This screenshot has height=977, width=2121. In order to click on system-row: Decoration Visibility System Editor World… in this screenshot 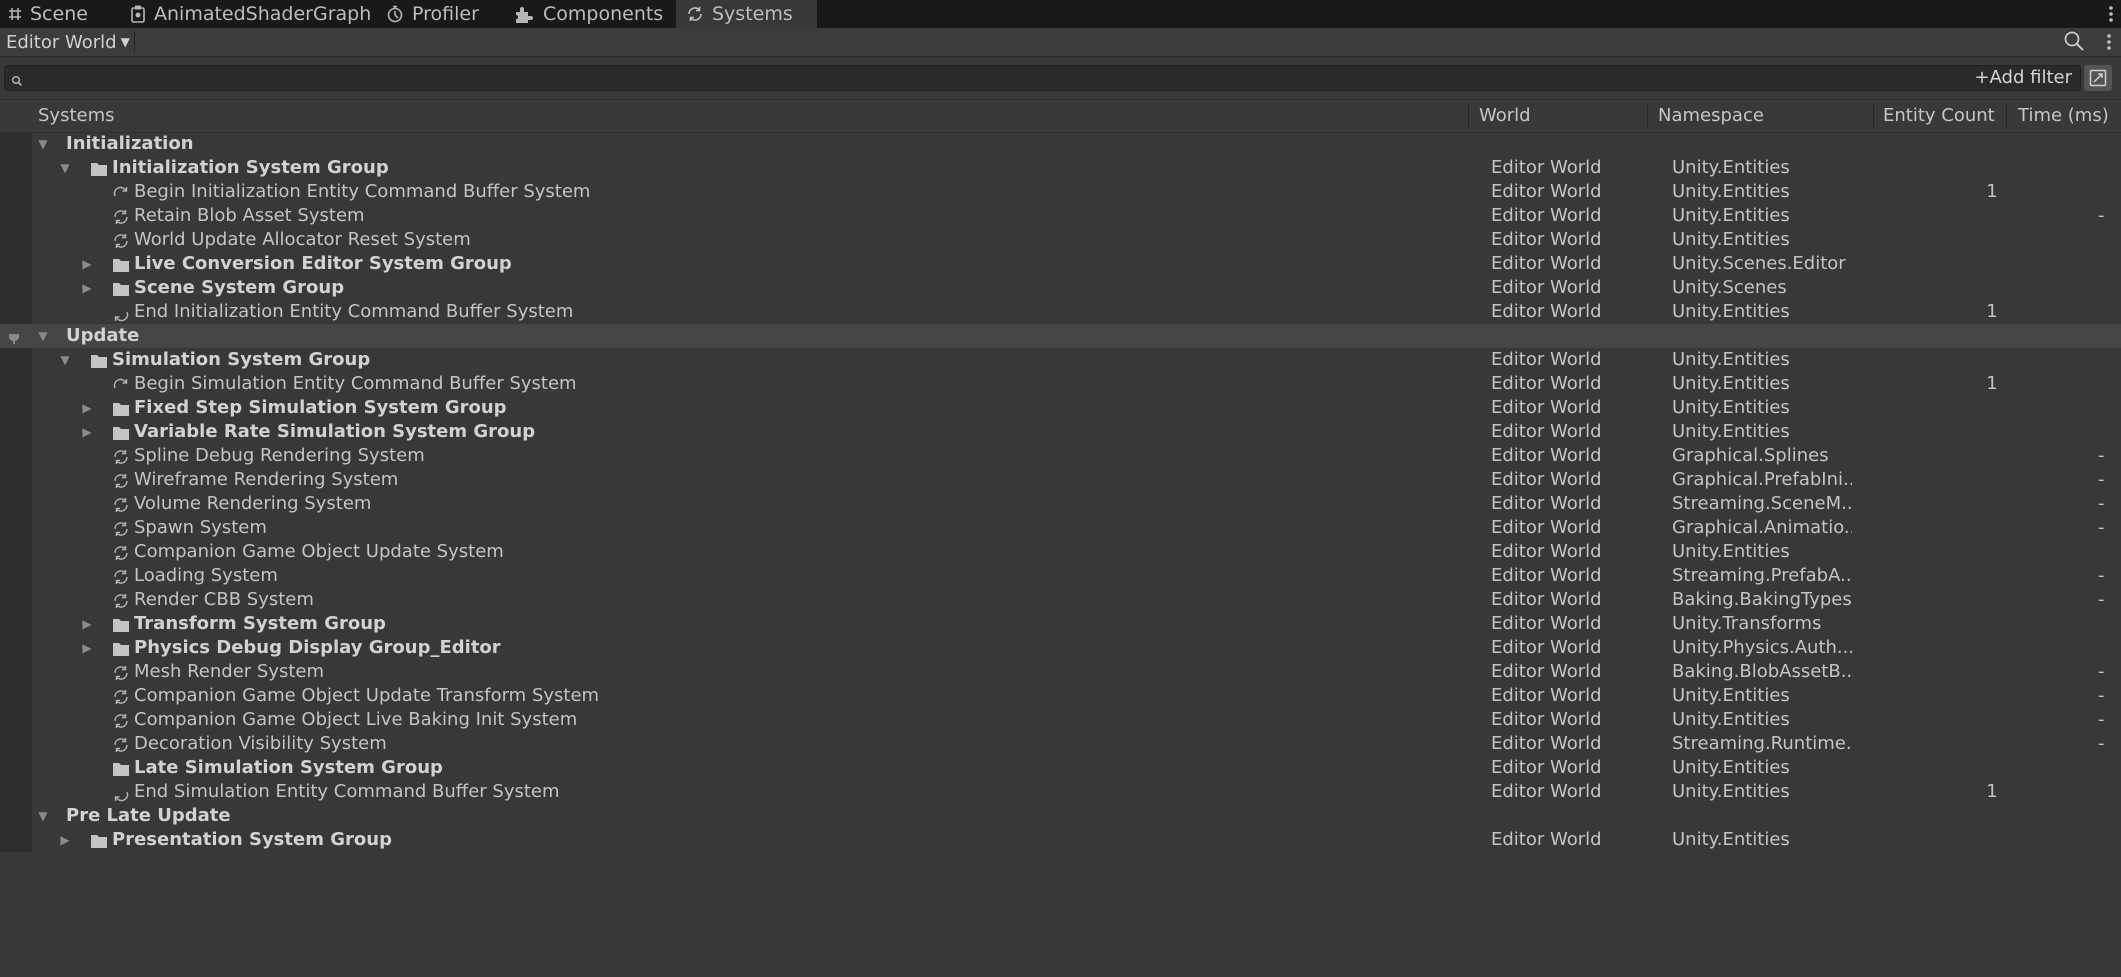, I will do `click(1060, 744)`.